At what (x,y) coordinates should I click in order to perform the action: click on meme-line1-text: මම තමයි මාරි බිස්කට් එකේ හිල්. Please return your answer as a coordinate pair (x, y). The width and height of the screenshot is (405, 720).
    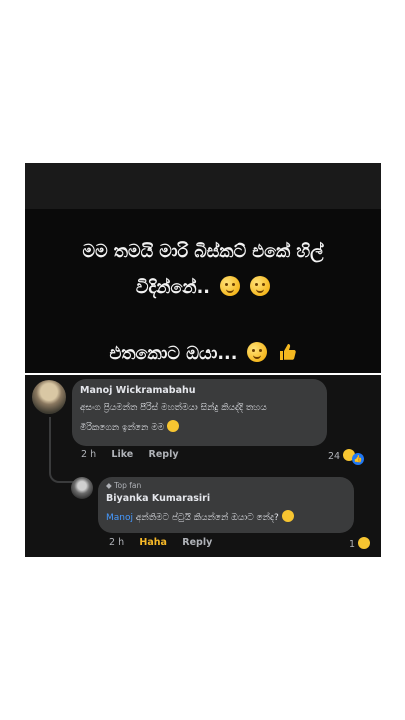
    Looking at the image, I should click on (203, 252).